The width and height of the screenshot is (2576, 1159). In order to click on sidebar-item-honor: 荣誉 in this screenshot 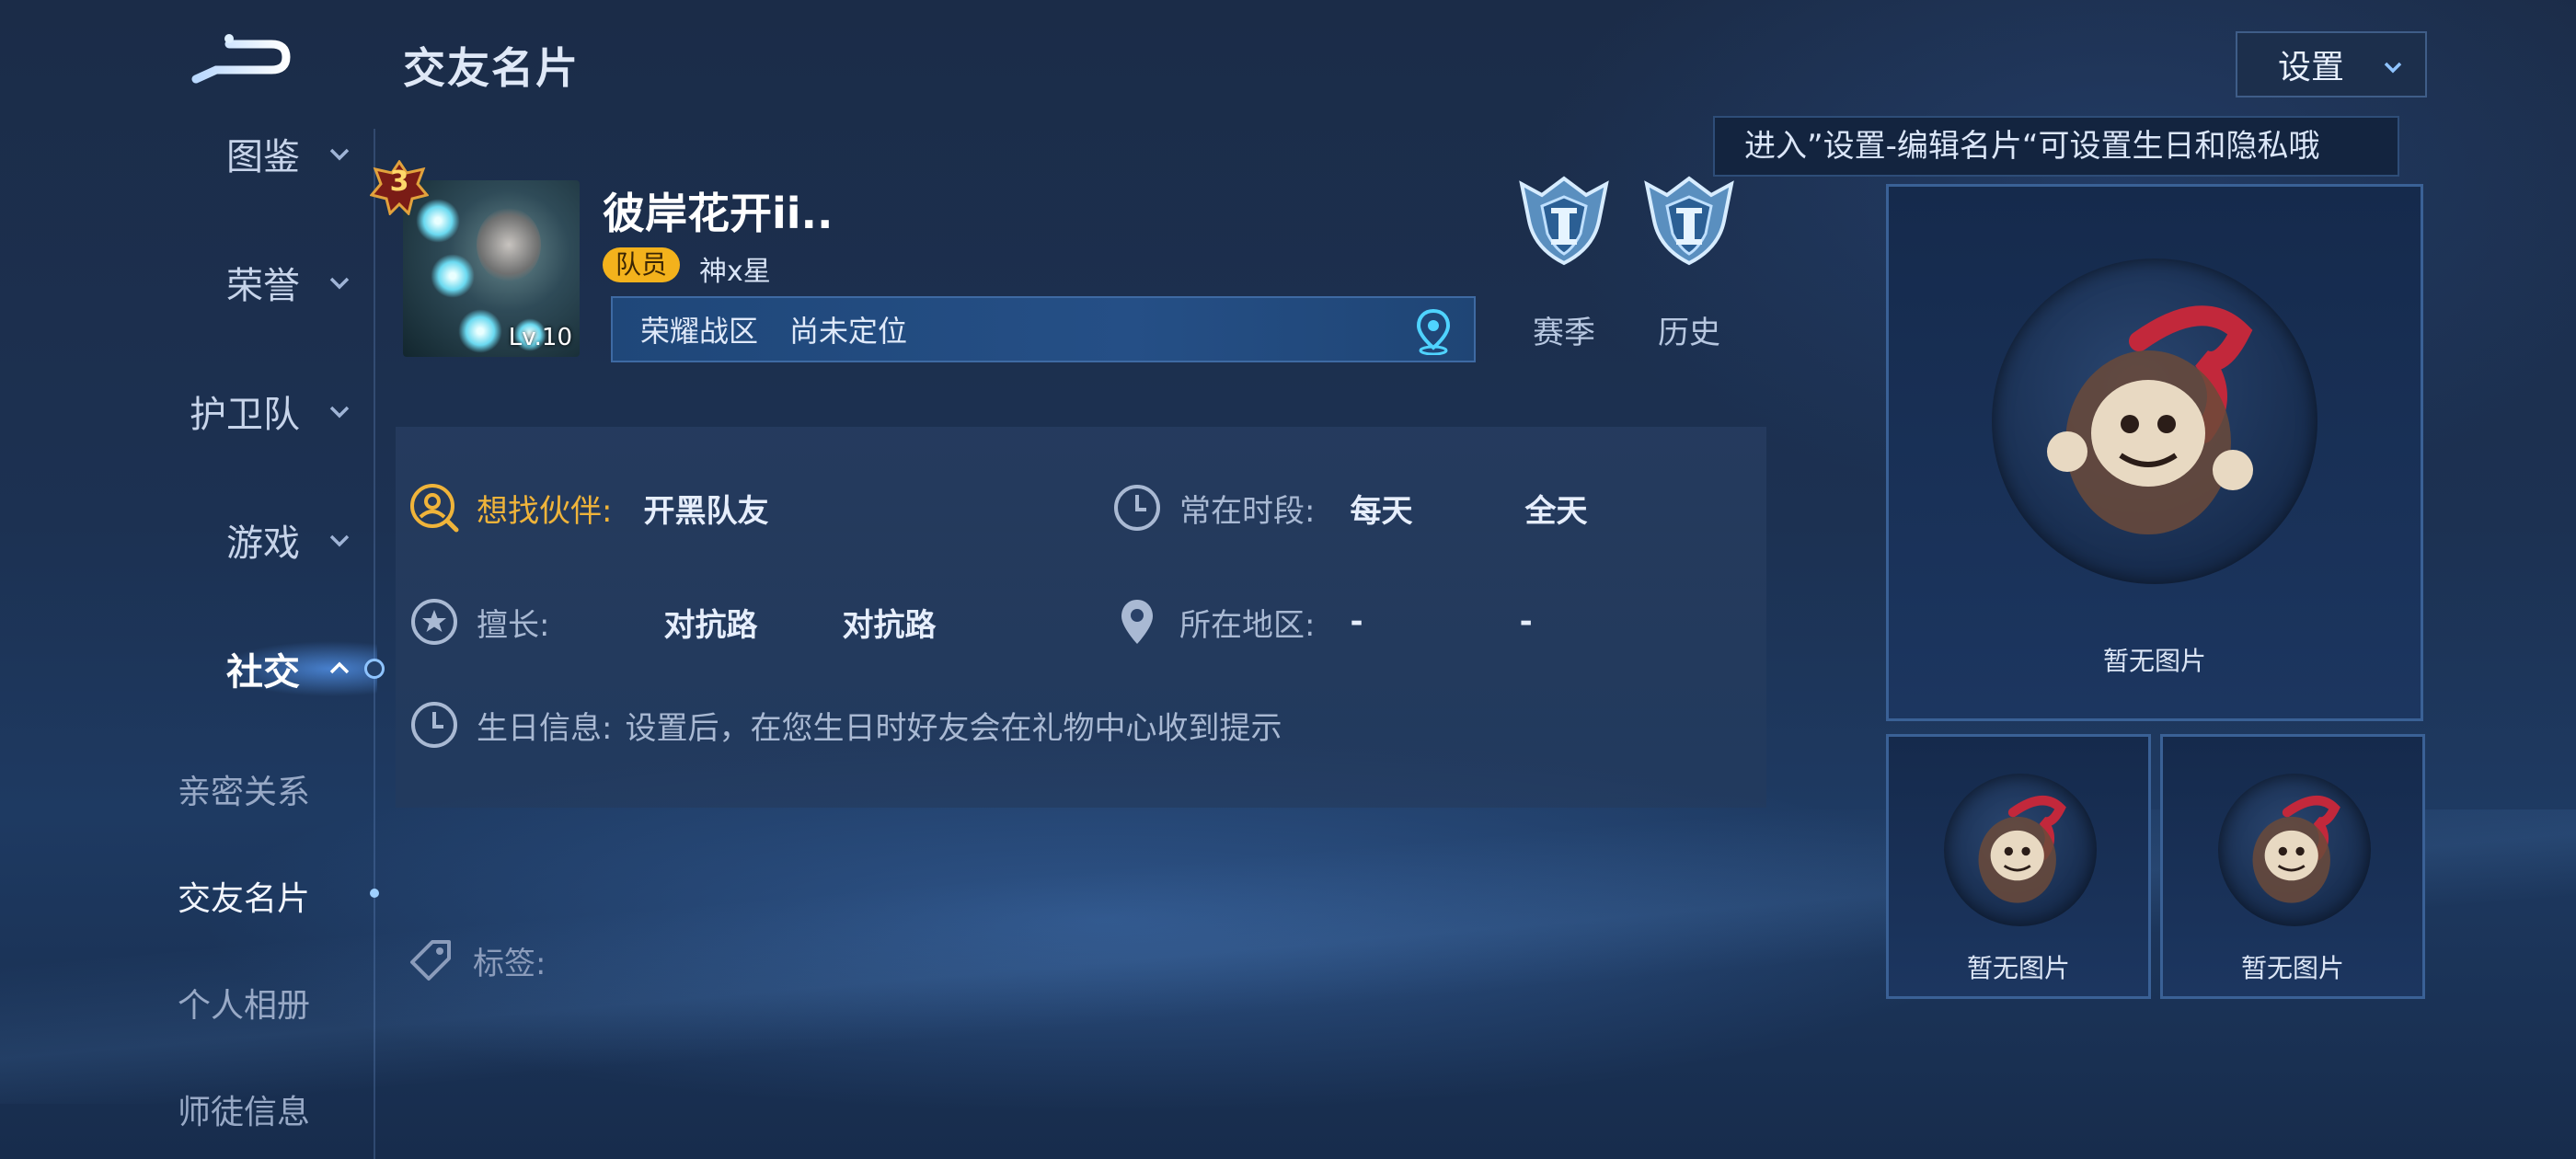, I will do `click(267, 282)`.